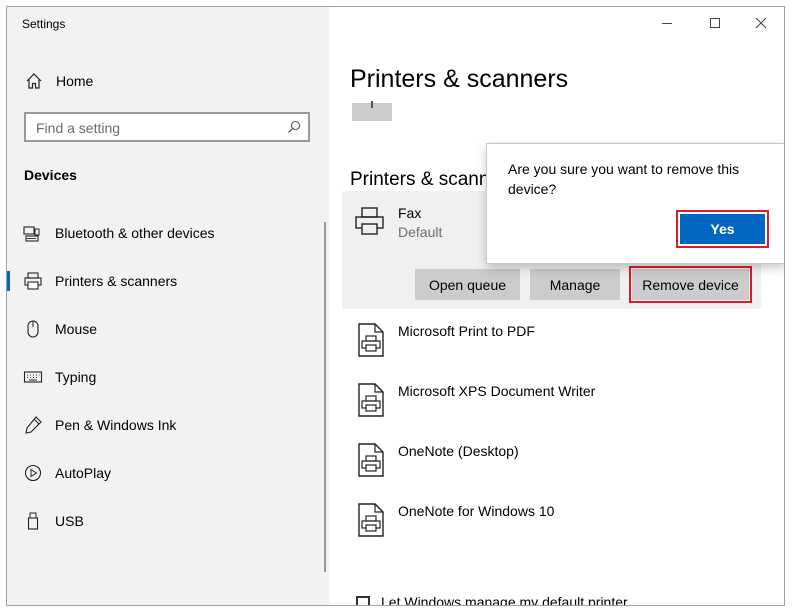  What do you see at coordinates (76, 377) in the screenshot?
I see `sidebar-item-label: Typing` at bounding box center [76, 377].